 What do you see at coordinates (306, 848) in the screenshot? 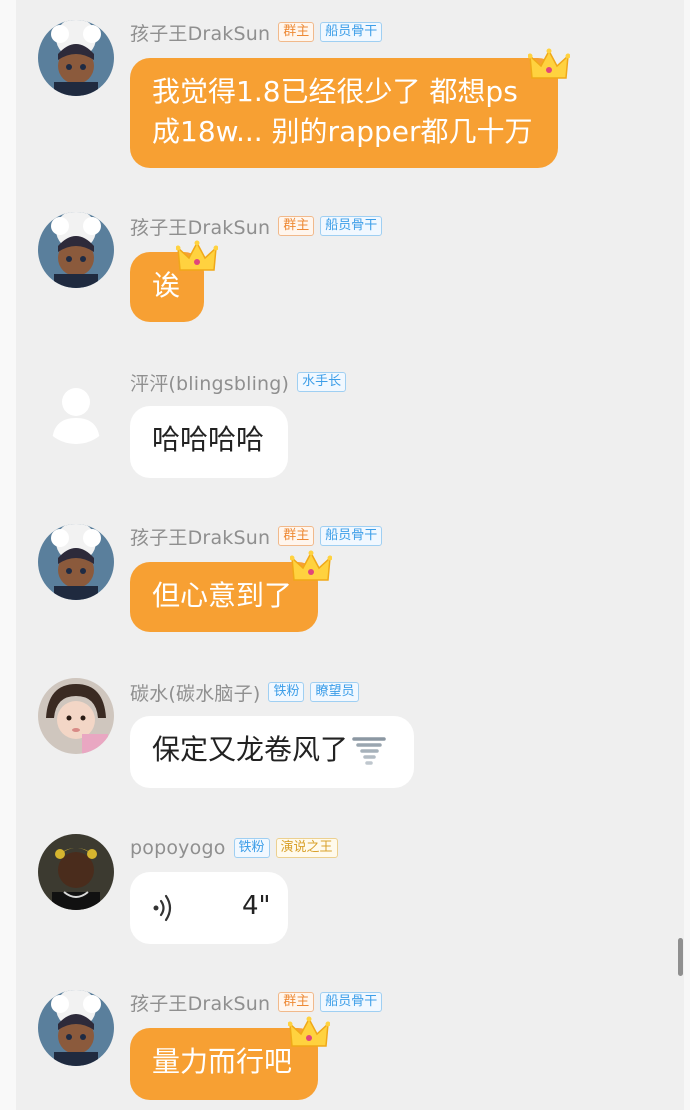
I see `role-tag-speaker: 演说之王` at bounding box center [306, 848].